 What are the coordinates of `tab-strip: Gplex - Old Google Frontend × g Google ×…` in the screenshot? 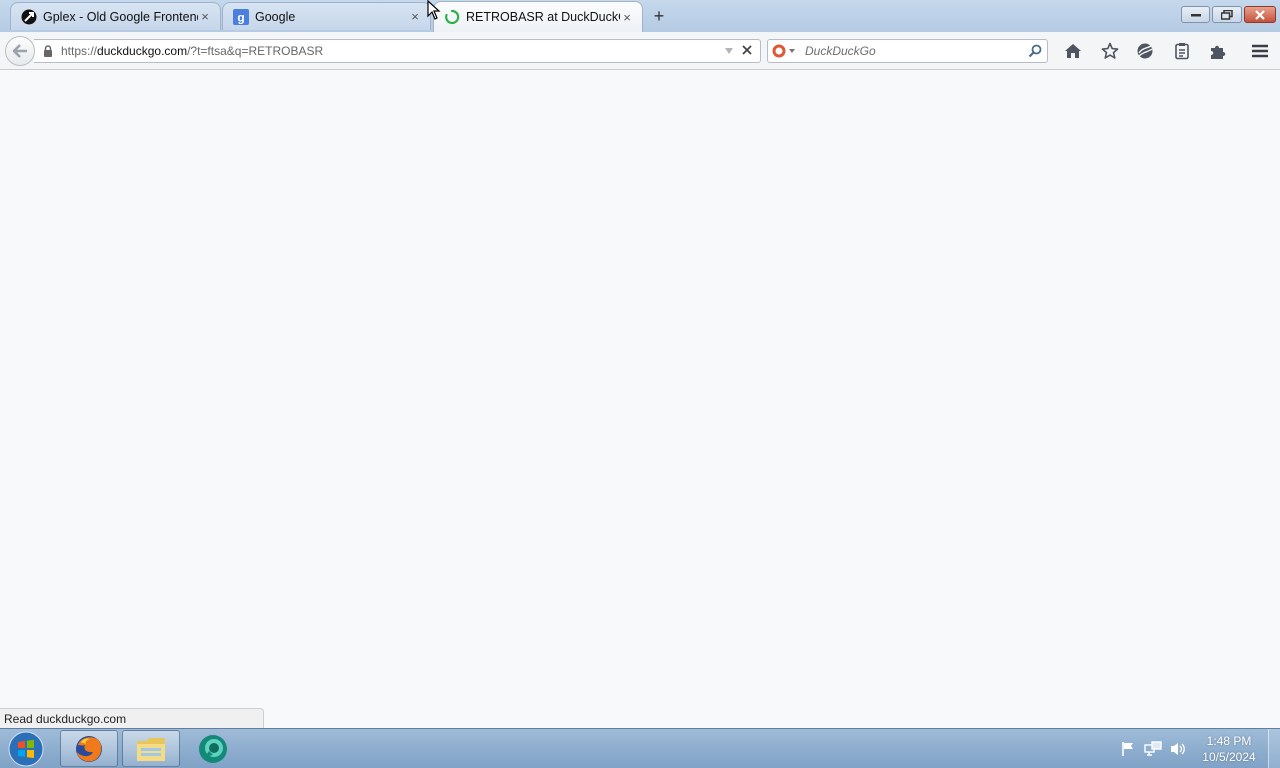 It's located at (640, 16).